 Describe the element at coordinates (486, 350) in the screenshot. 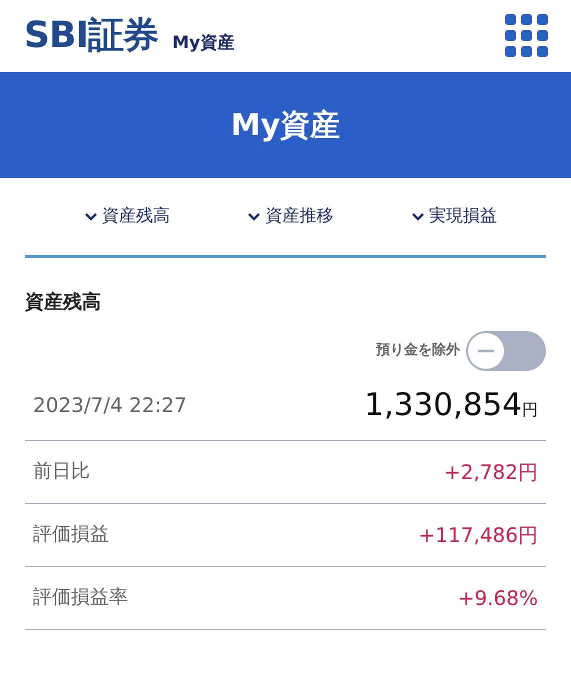

I see `minus-icon` at that location.